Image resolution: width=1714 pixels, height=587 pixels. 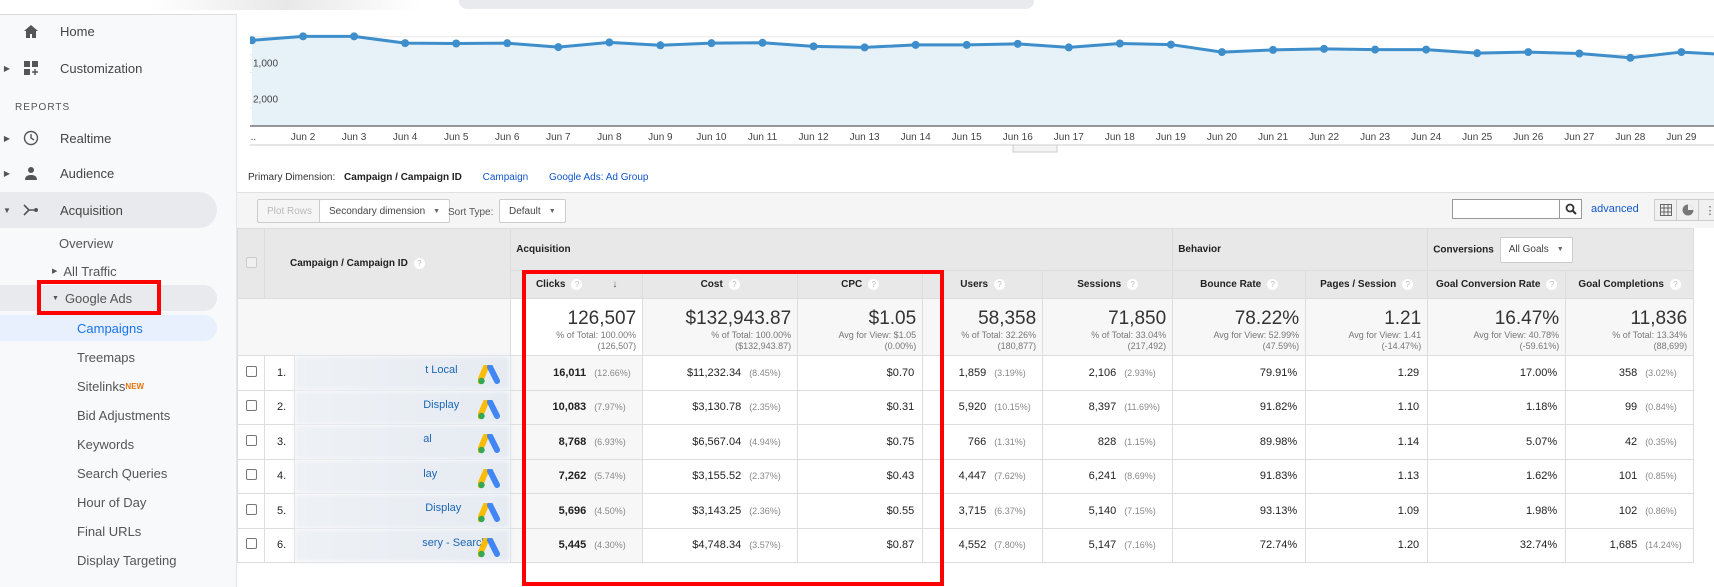 What do you see at coordinates (860, 284) in the screenshot?
I see `col-cpc: CPC?` at bounding box center [860, 284].